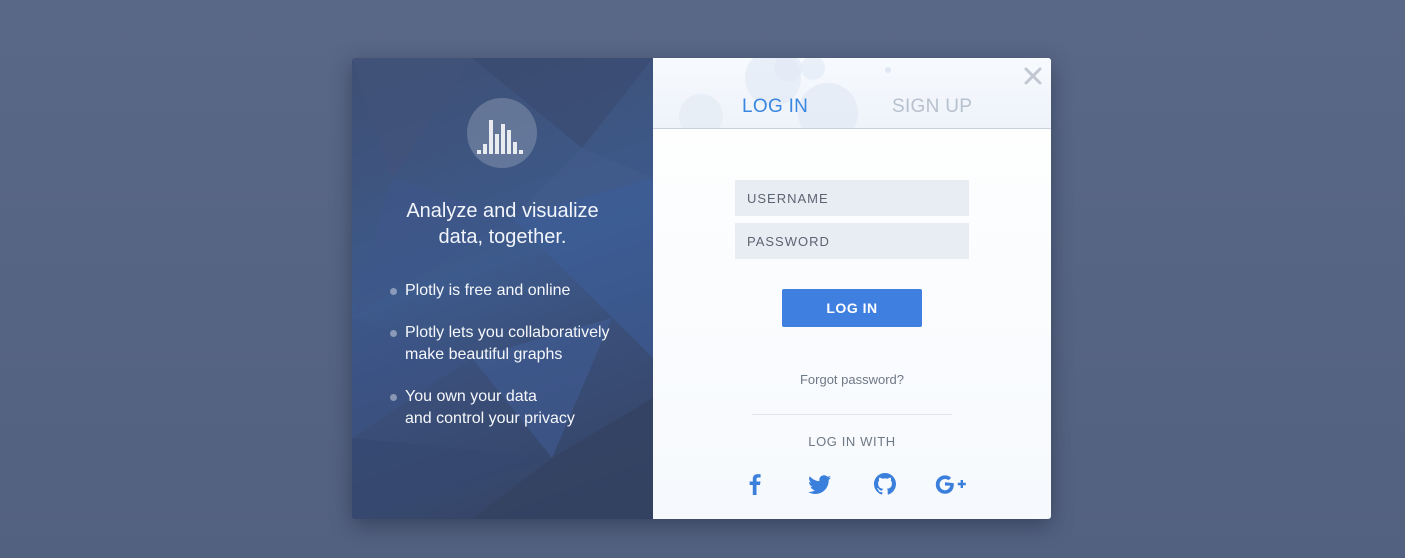 The image size is (1405, 558). I want to click on feature-text-cont: and control your privacy, so click(490, 418).